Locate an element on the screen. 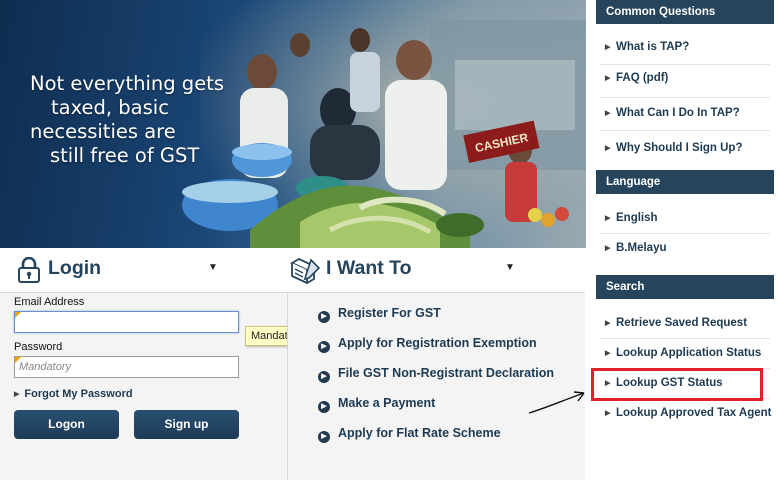  lock-icon is located at coordinates (29, 270).